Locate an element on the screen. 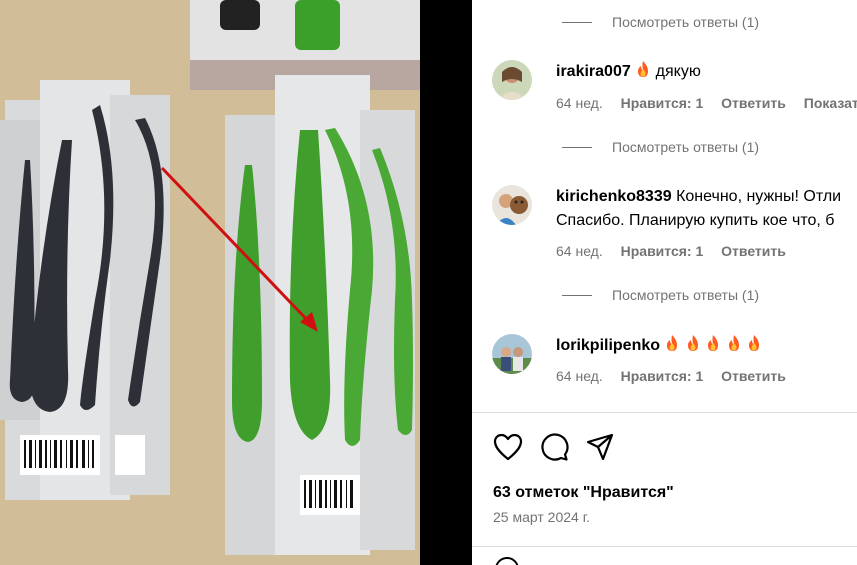  share-icon is located at coordinates (600, 447).